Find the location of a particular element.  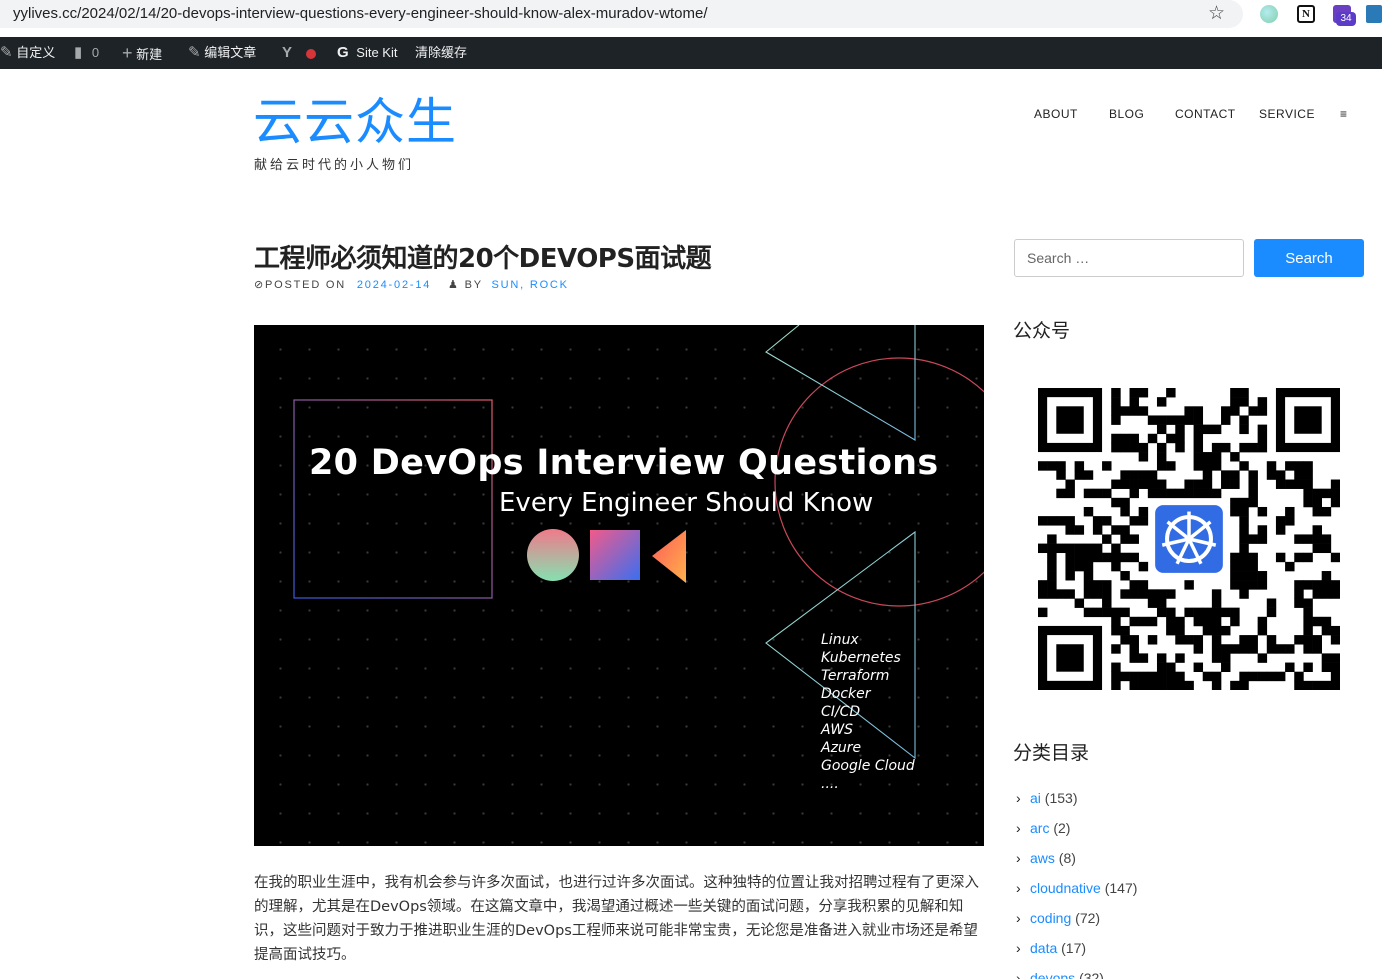

plus-icon: + is located at coordinates (127, 53).